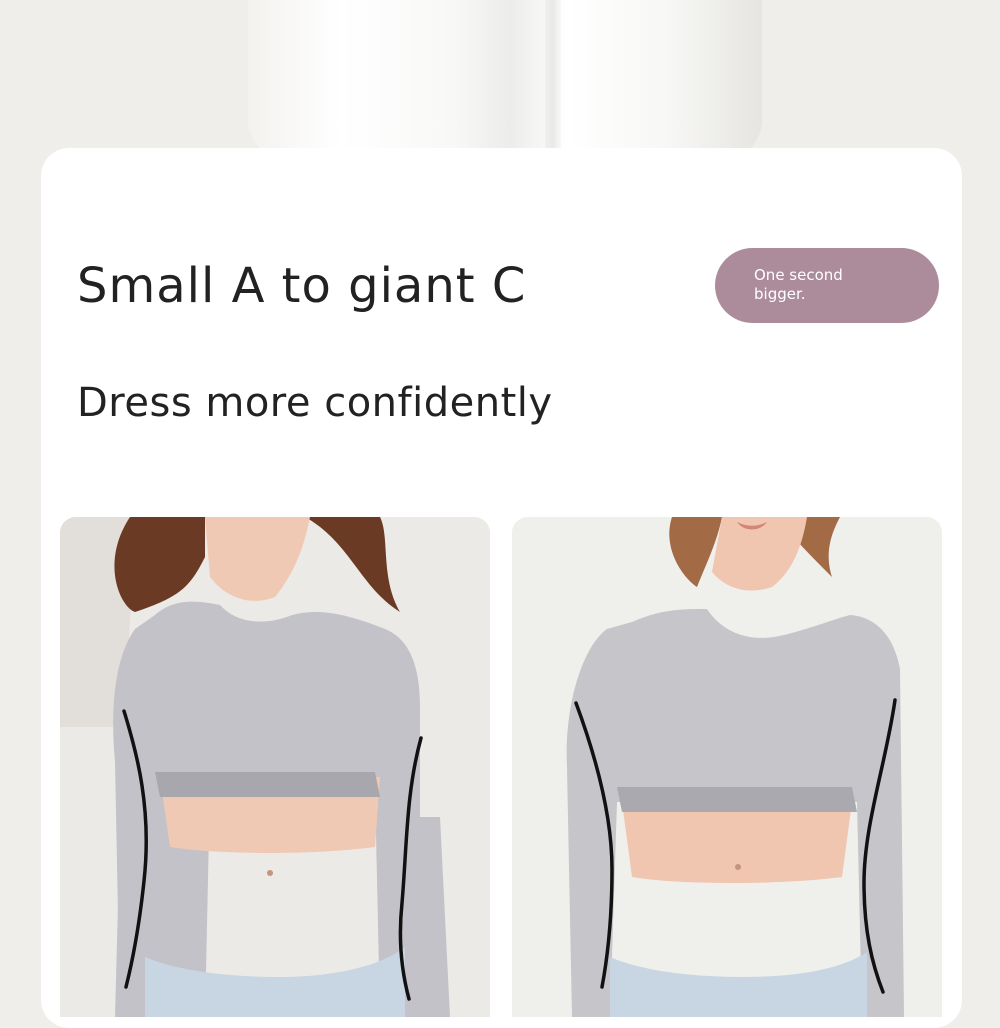  I want to click on subheadline: Dress more confidently, so click(315, 403).